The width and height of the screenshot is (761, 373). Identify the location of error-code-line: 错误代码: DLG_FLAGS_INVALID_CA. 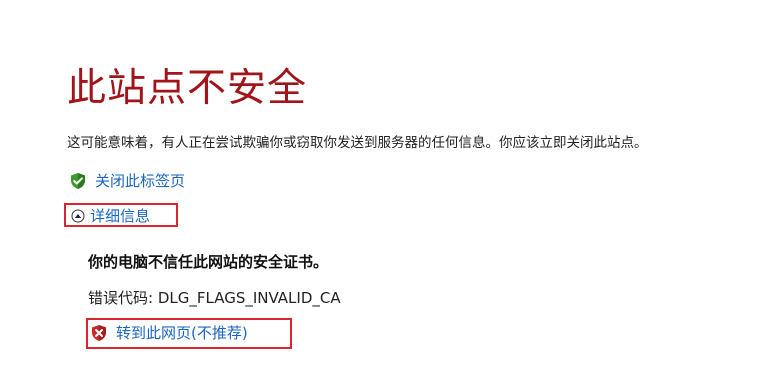
(214, 298).